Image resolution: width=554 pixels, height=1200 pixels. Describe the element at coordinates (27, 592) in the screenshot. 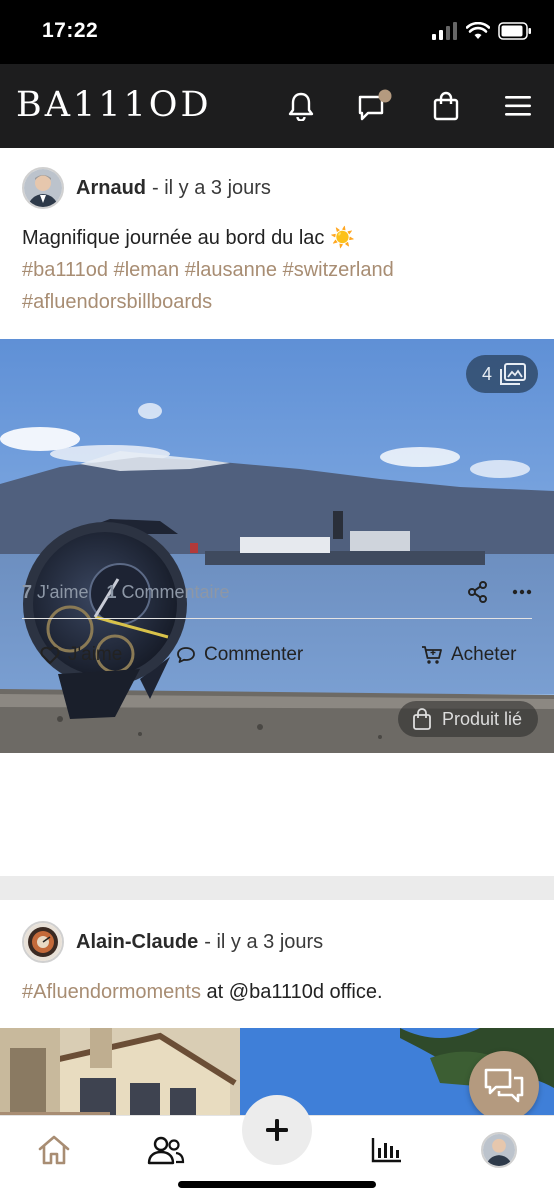

I see `likes-count: 7` at that location.